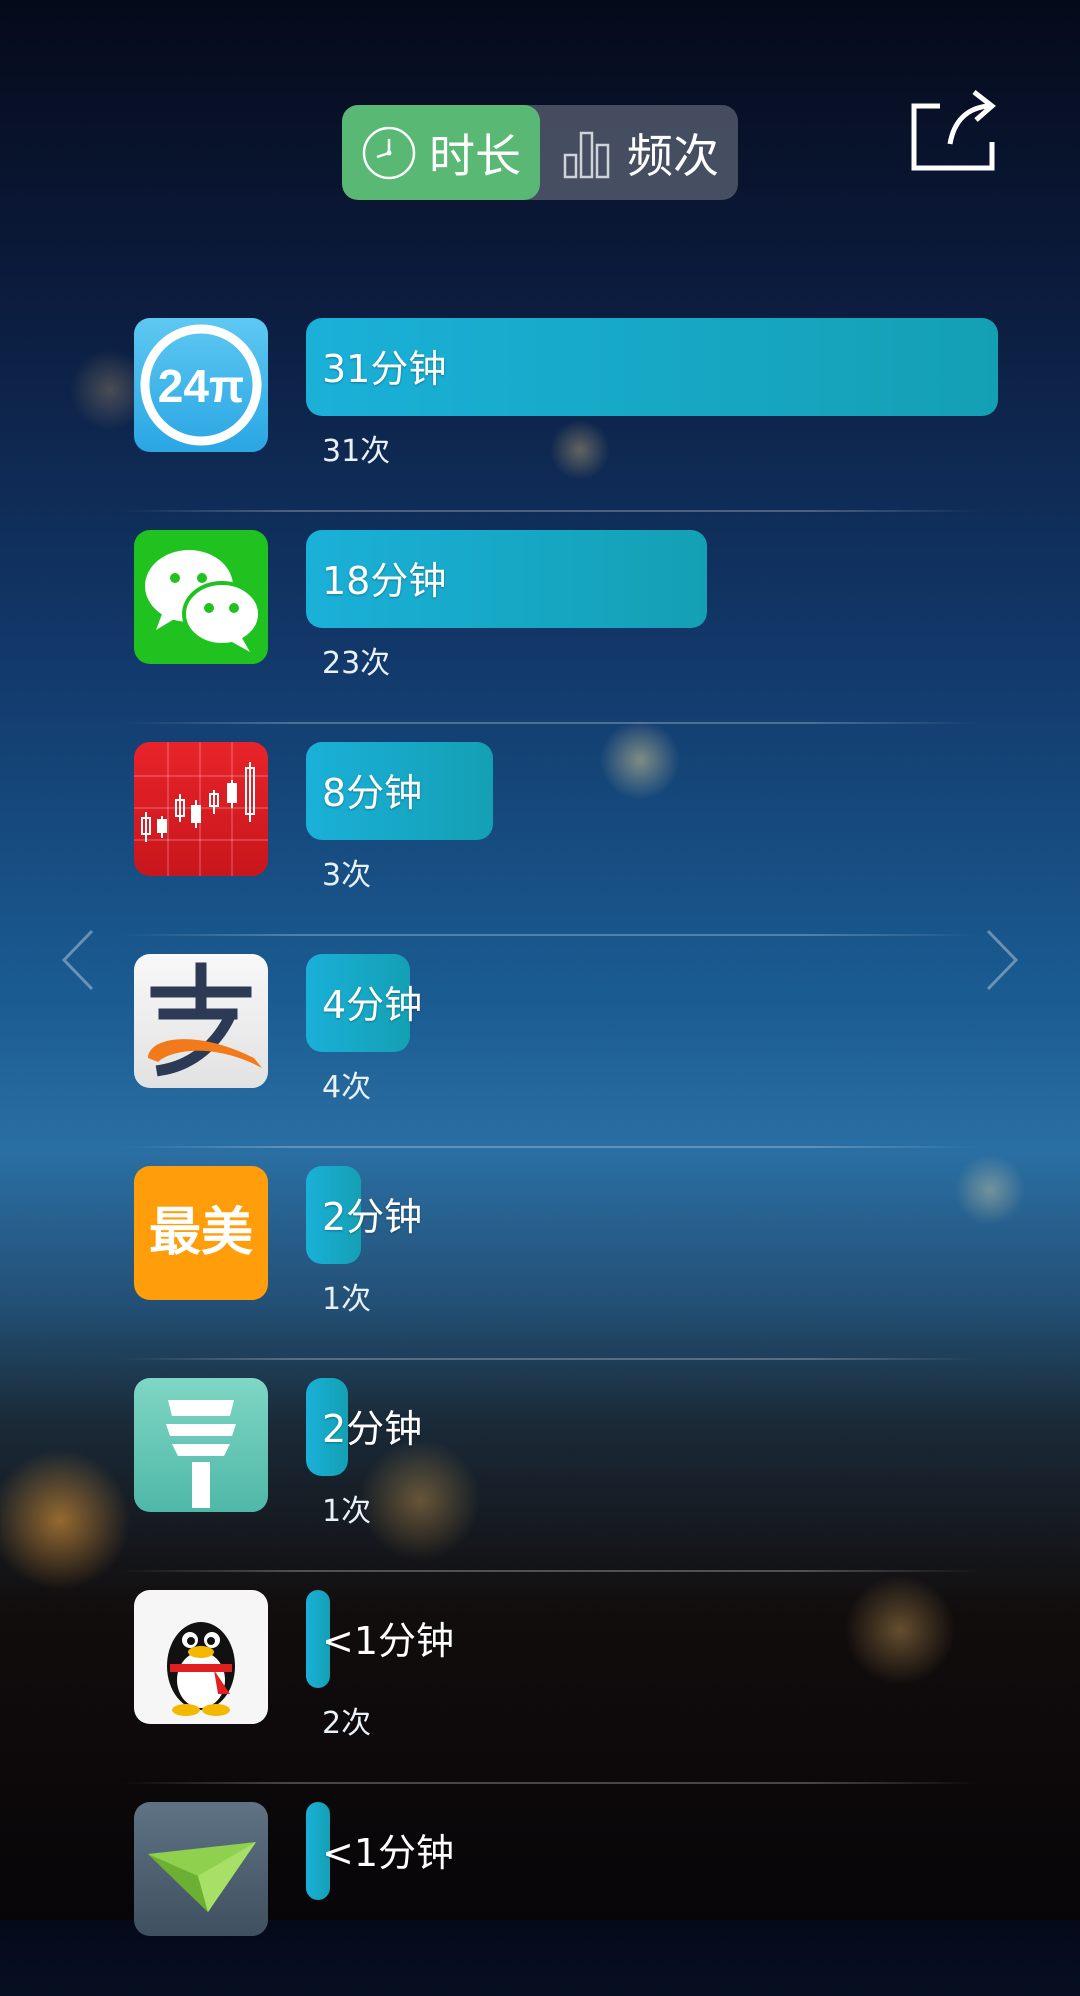 The image size is (1080, 1996). I want to click on duration-label: 4分钟, so click(372, 1005).